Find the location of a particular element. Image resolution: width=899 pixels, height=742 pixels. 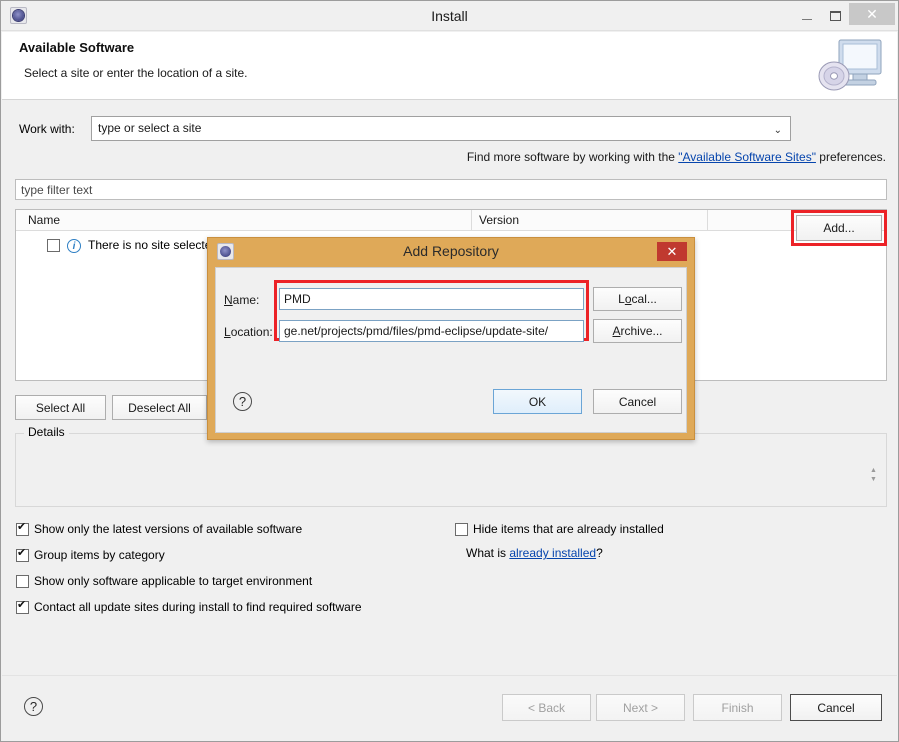

location-label: Location: is located at coordinates (248, 332).